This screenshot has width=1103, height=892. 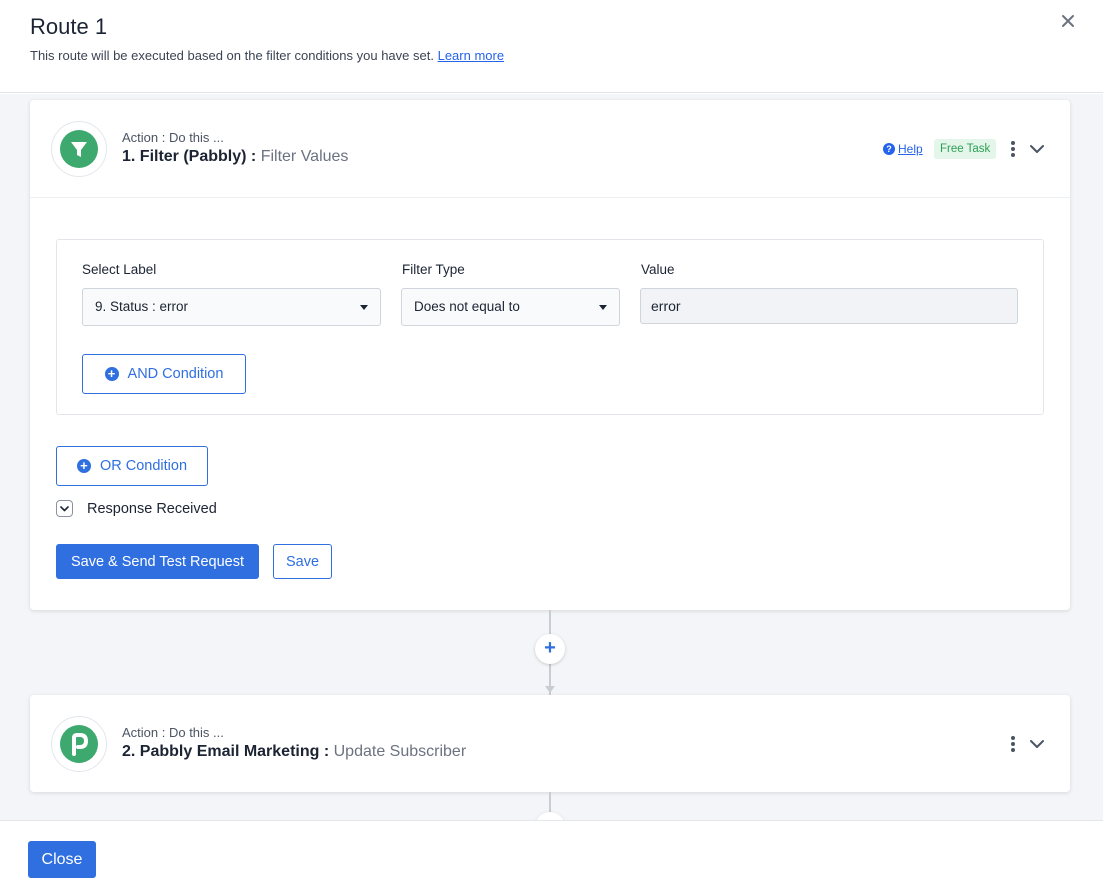 What do you see at coordinates (400, 751) in the screenshot?
I see `event-name: Update Subscriber` at bounding box center [400, 751].